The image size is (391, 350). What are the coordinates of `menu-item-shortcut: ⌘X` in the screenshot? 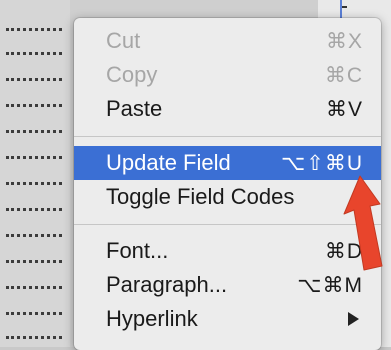 It's located at (344, 41).